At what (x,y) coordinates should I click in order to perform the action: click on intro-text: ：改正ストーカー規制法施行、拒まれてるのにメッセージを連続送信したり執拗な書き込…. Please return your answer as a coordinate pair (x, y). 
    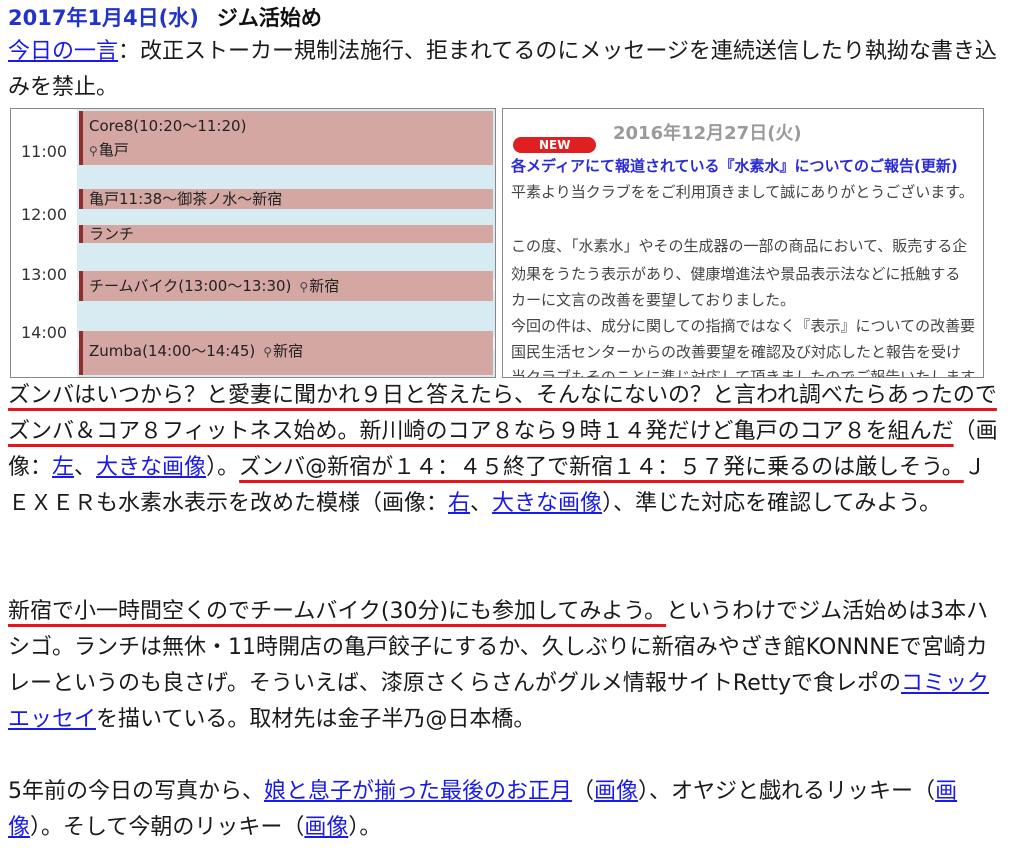
    Looking at the image, I should click on (502, 69).